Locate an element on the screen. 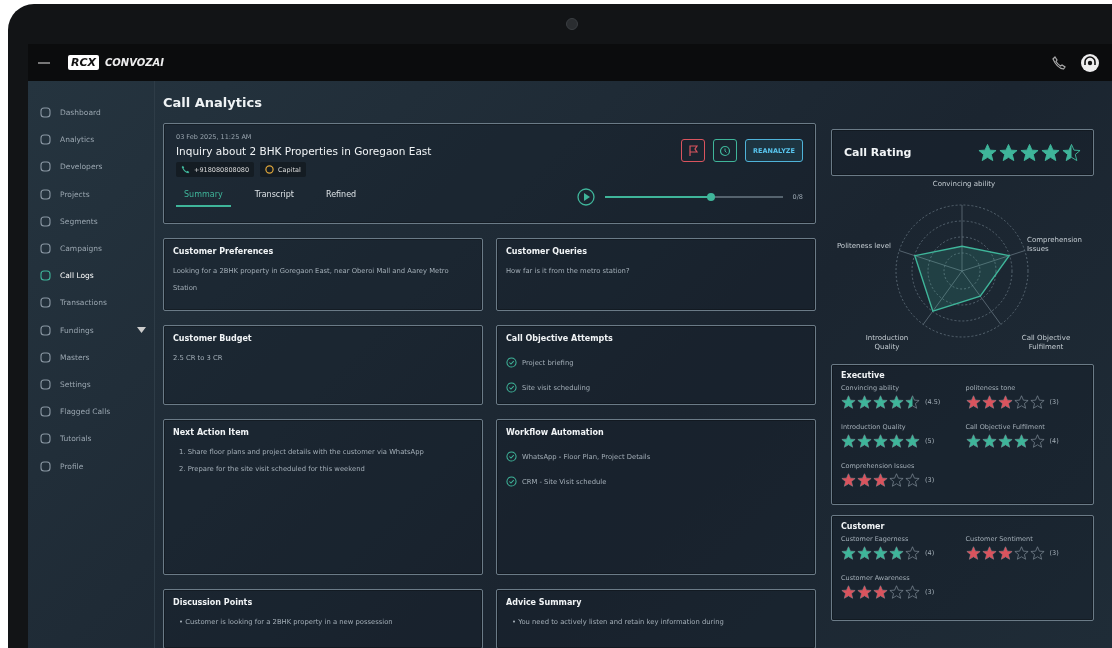  coin-icon is located at coordinates (270, 169).